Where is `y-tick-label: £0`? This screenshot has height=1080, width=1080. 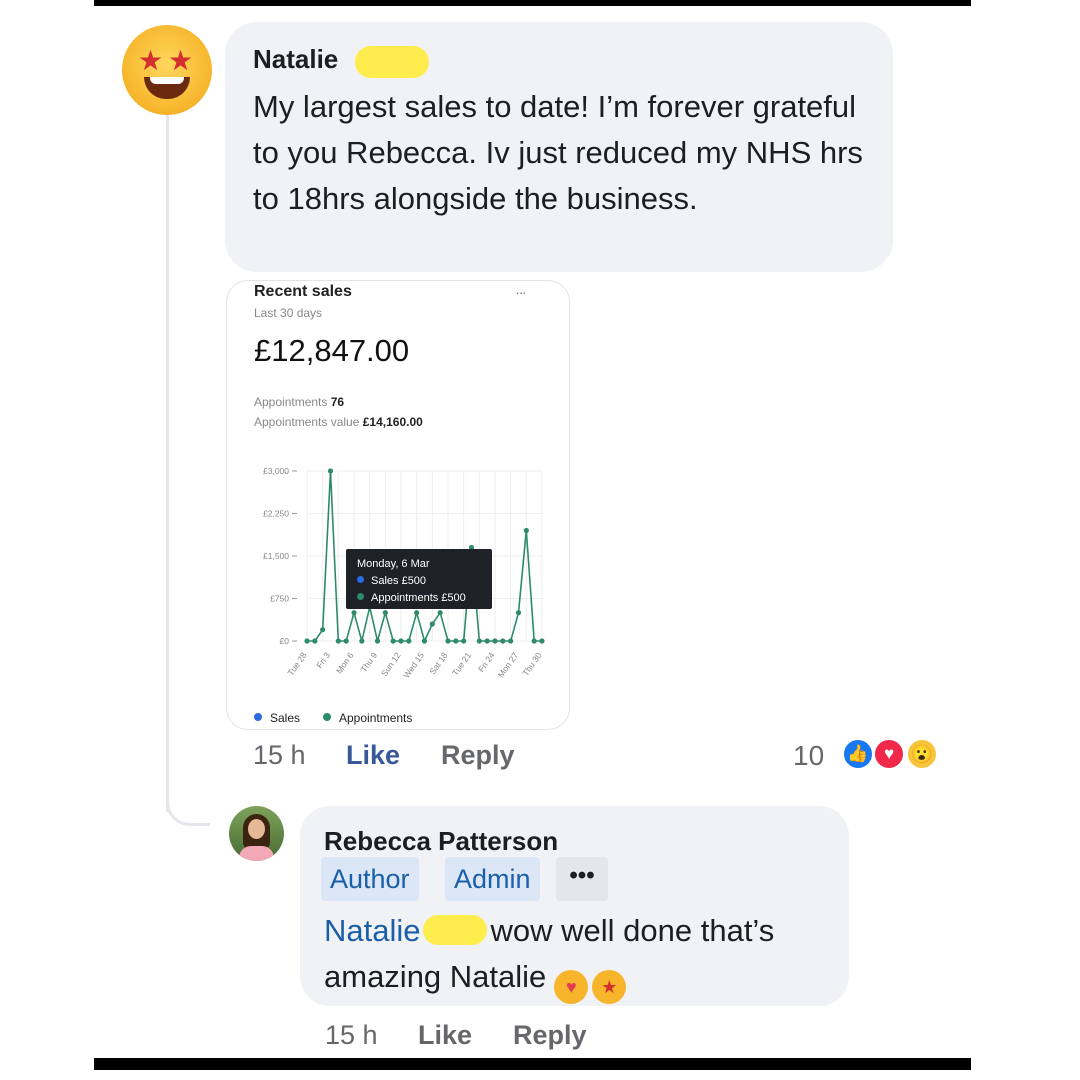
y-tick-label: £0 is located at coordinates (285, 641).